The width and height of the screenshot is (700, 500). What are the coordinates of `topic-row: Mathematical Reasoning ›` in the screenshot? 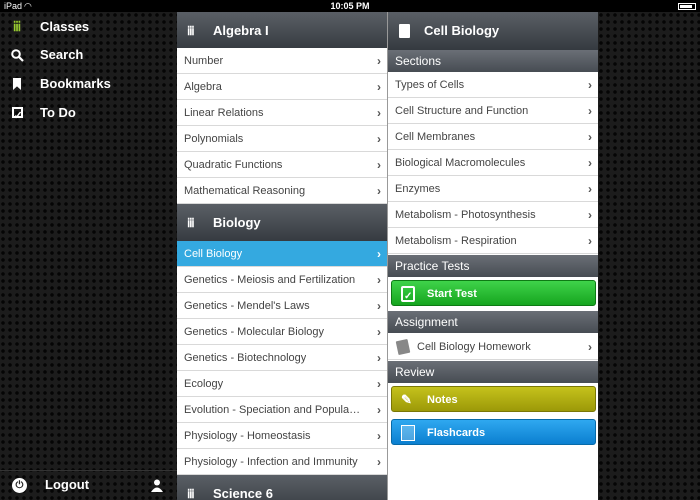 It's located at (282, 191).